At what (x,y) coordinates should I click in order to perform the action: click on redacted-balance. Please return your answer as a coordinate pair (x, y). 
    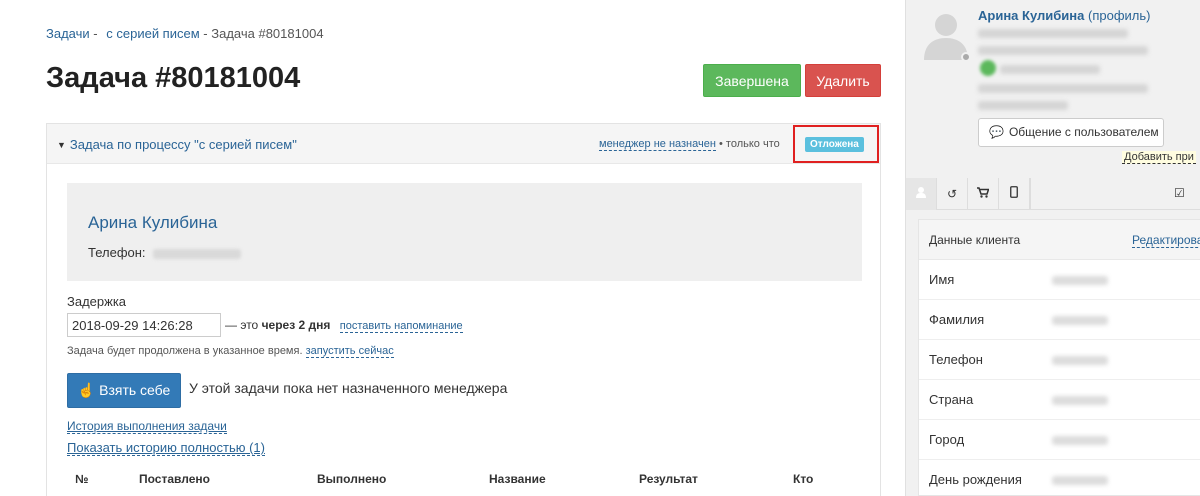
    Looking at the image, I should click on (1063, 50).